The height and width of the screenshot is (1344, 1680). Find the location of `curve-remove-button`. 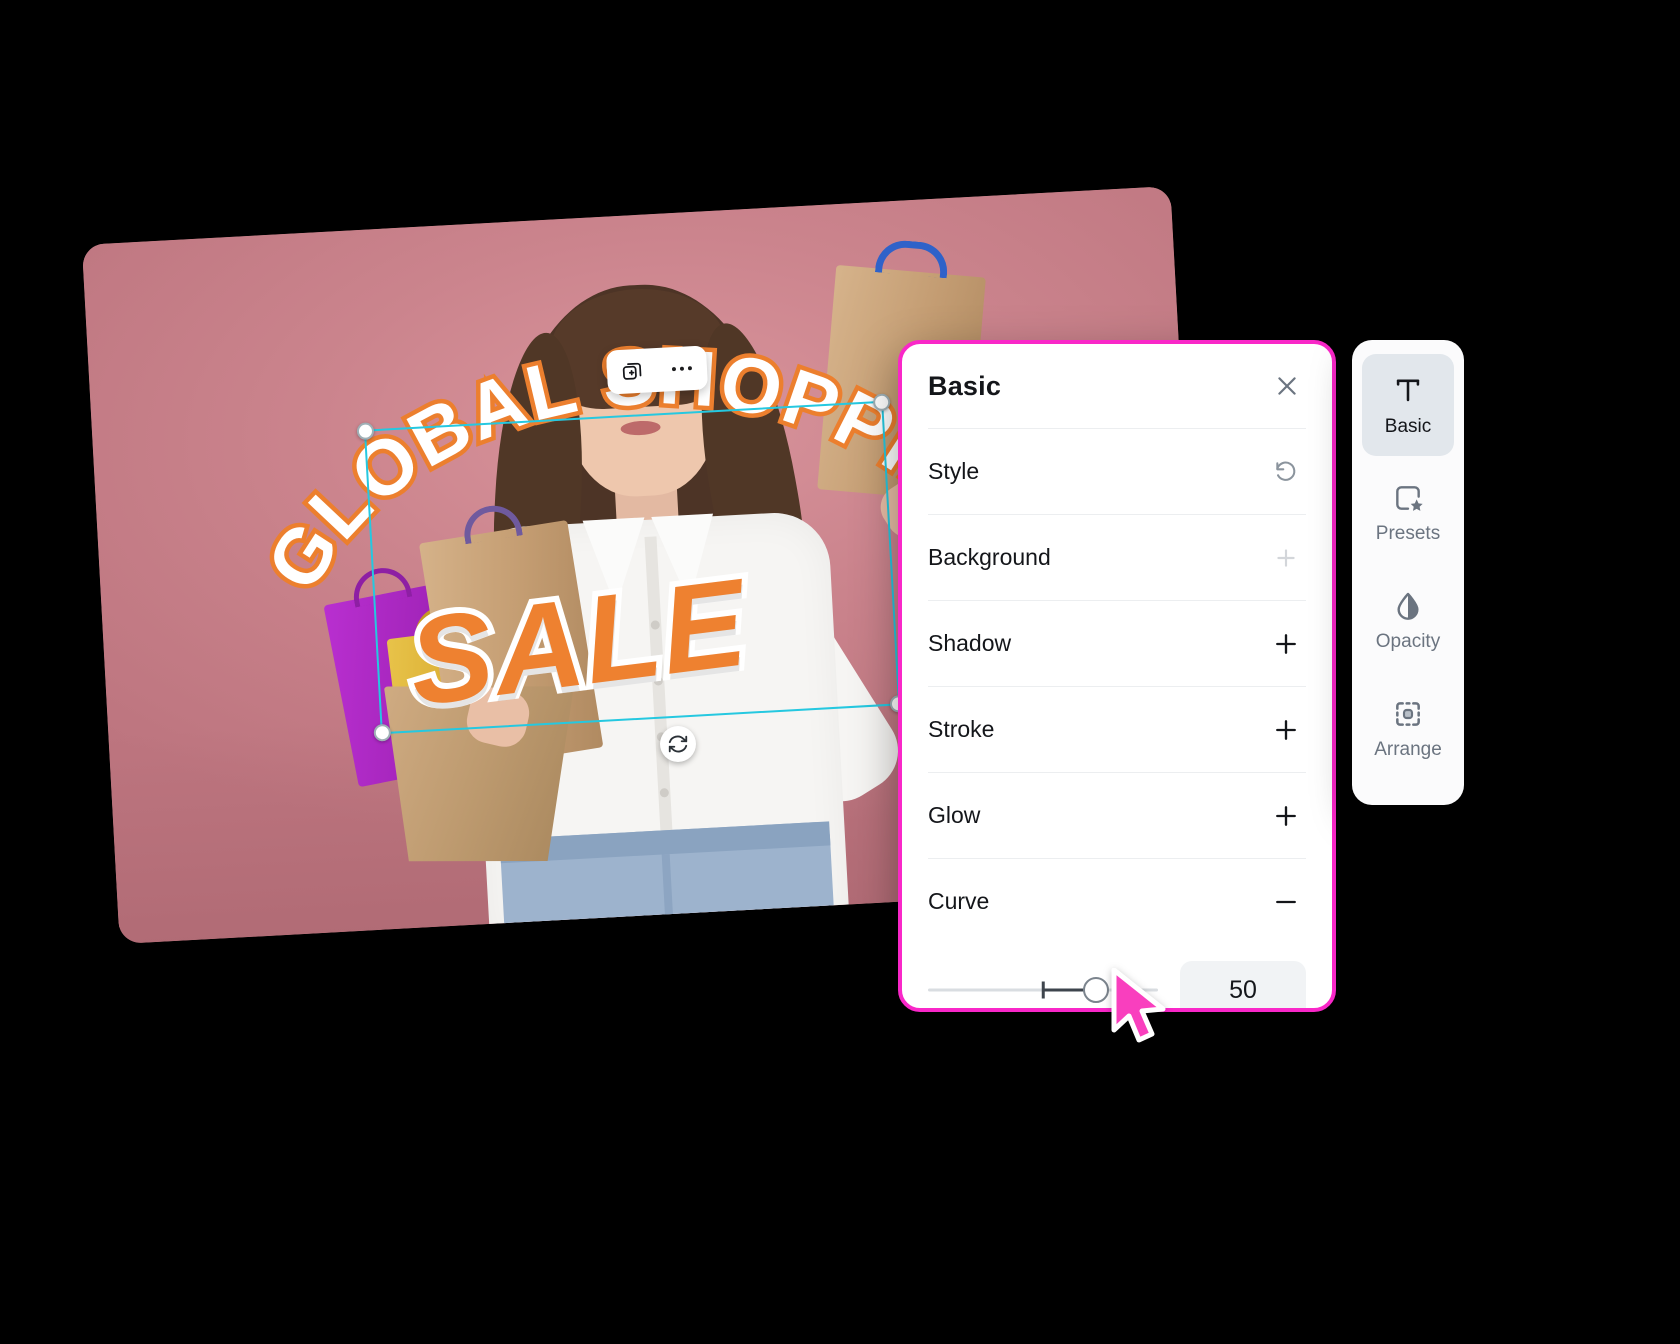

curve-remove-button is located at coordinates (1286, 902).